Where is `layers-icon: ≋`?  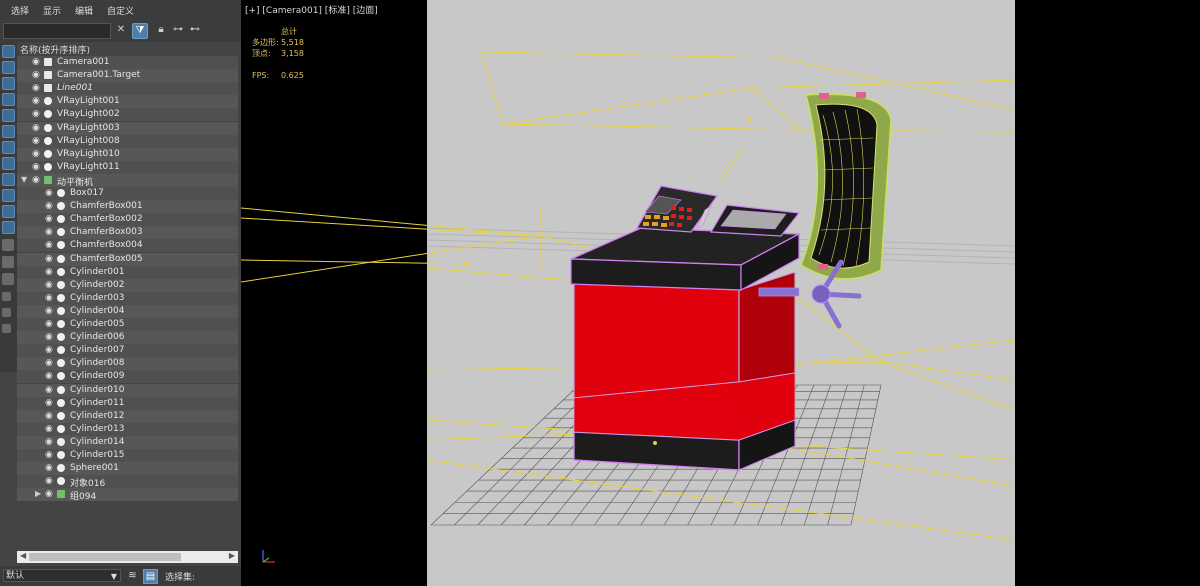
layers-icon: ≋ is located at coordinates (132, 575).